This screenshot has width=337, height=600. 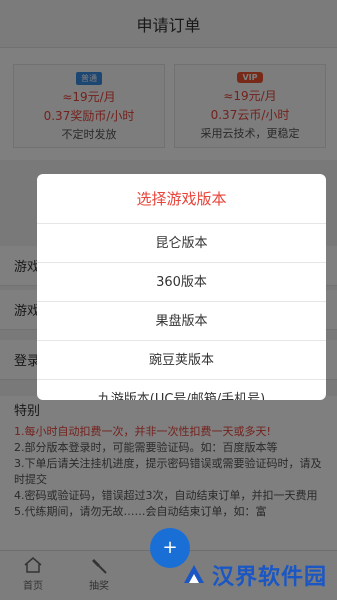 What do you see at coordinates (181, 360) in the screenshot?
I see `option-wandoujia: 豌豆荚版本` at bounding box center [181, 360].